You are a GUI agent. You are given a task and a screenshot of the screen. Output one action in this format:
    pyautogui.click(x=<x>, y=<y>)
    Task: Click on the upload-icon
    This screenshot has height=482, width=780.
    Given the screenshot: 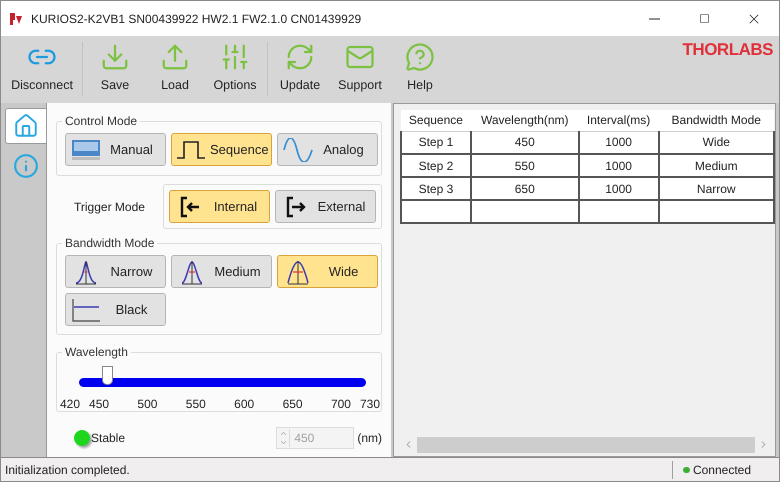 What is the action you would take?
    pyautogui.click(x=175, y=57)
    